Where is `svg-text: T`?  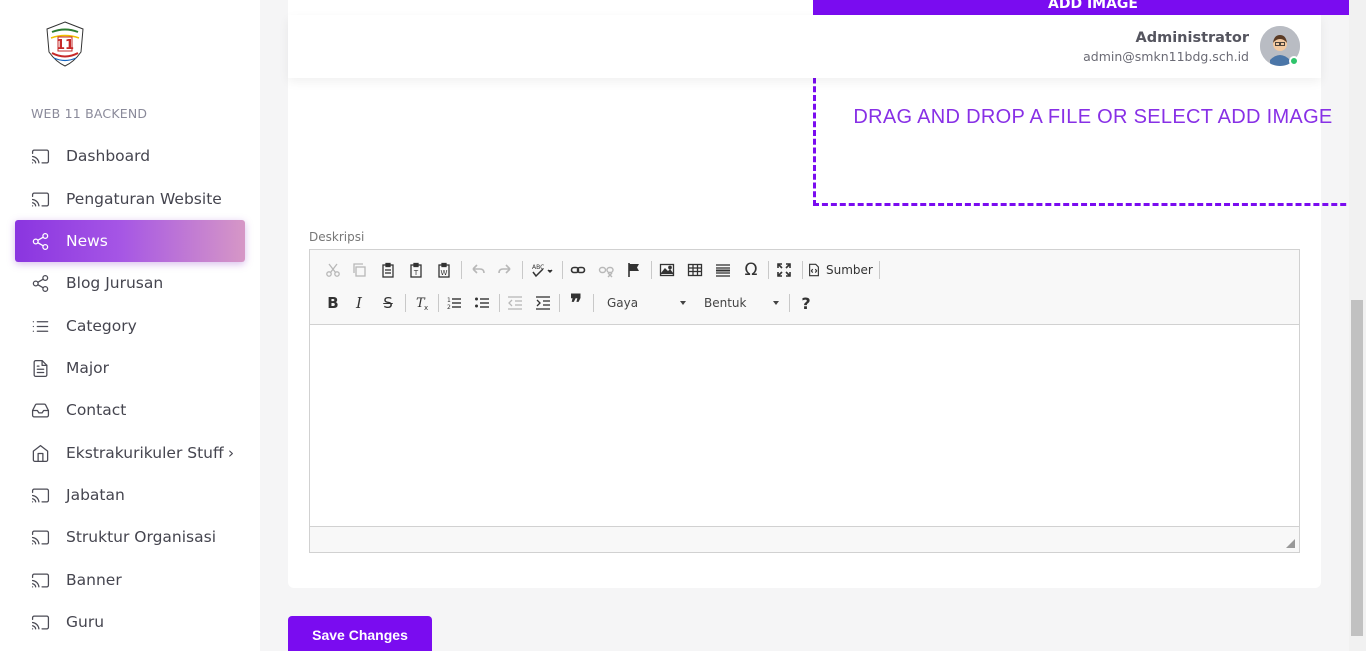 svg-text: T is located at coordinates (416, 273).